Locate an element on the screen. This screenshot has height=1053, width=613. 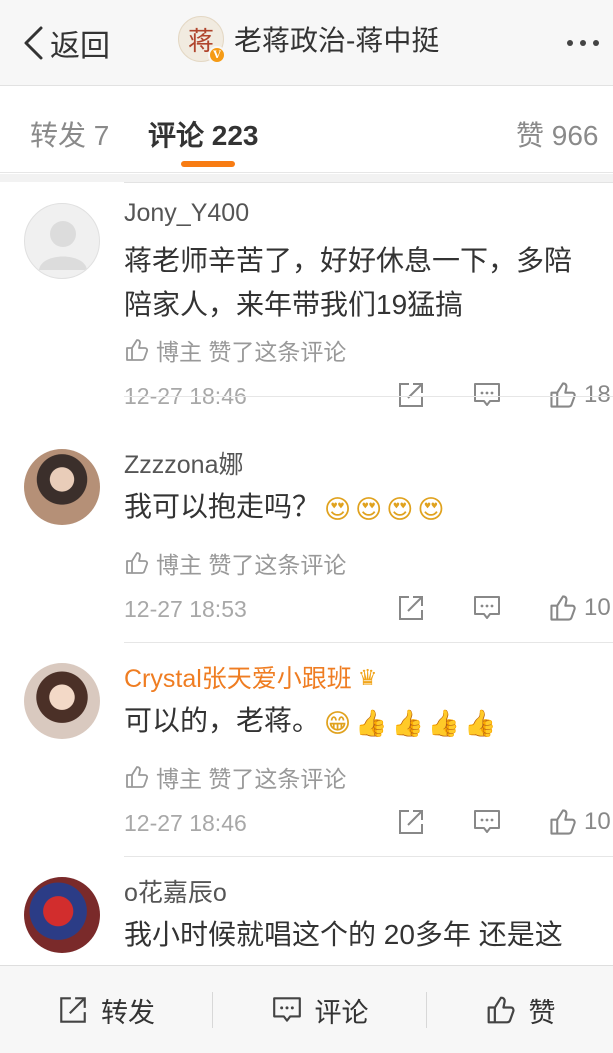
back-button: 返回 is located at coordinates (66, 43).